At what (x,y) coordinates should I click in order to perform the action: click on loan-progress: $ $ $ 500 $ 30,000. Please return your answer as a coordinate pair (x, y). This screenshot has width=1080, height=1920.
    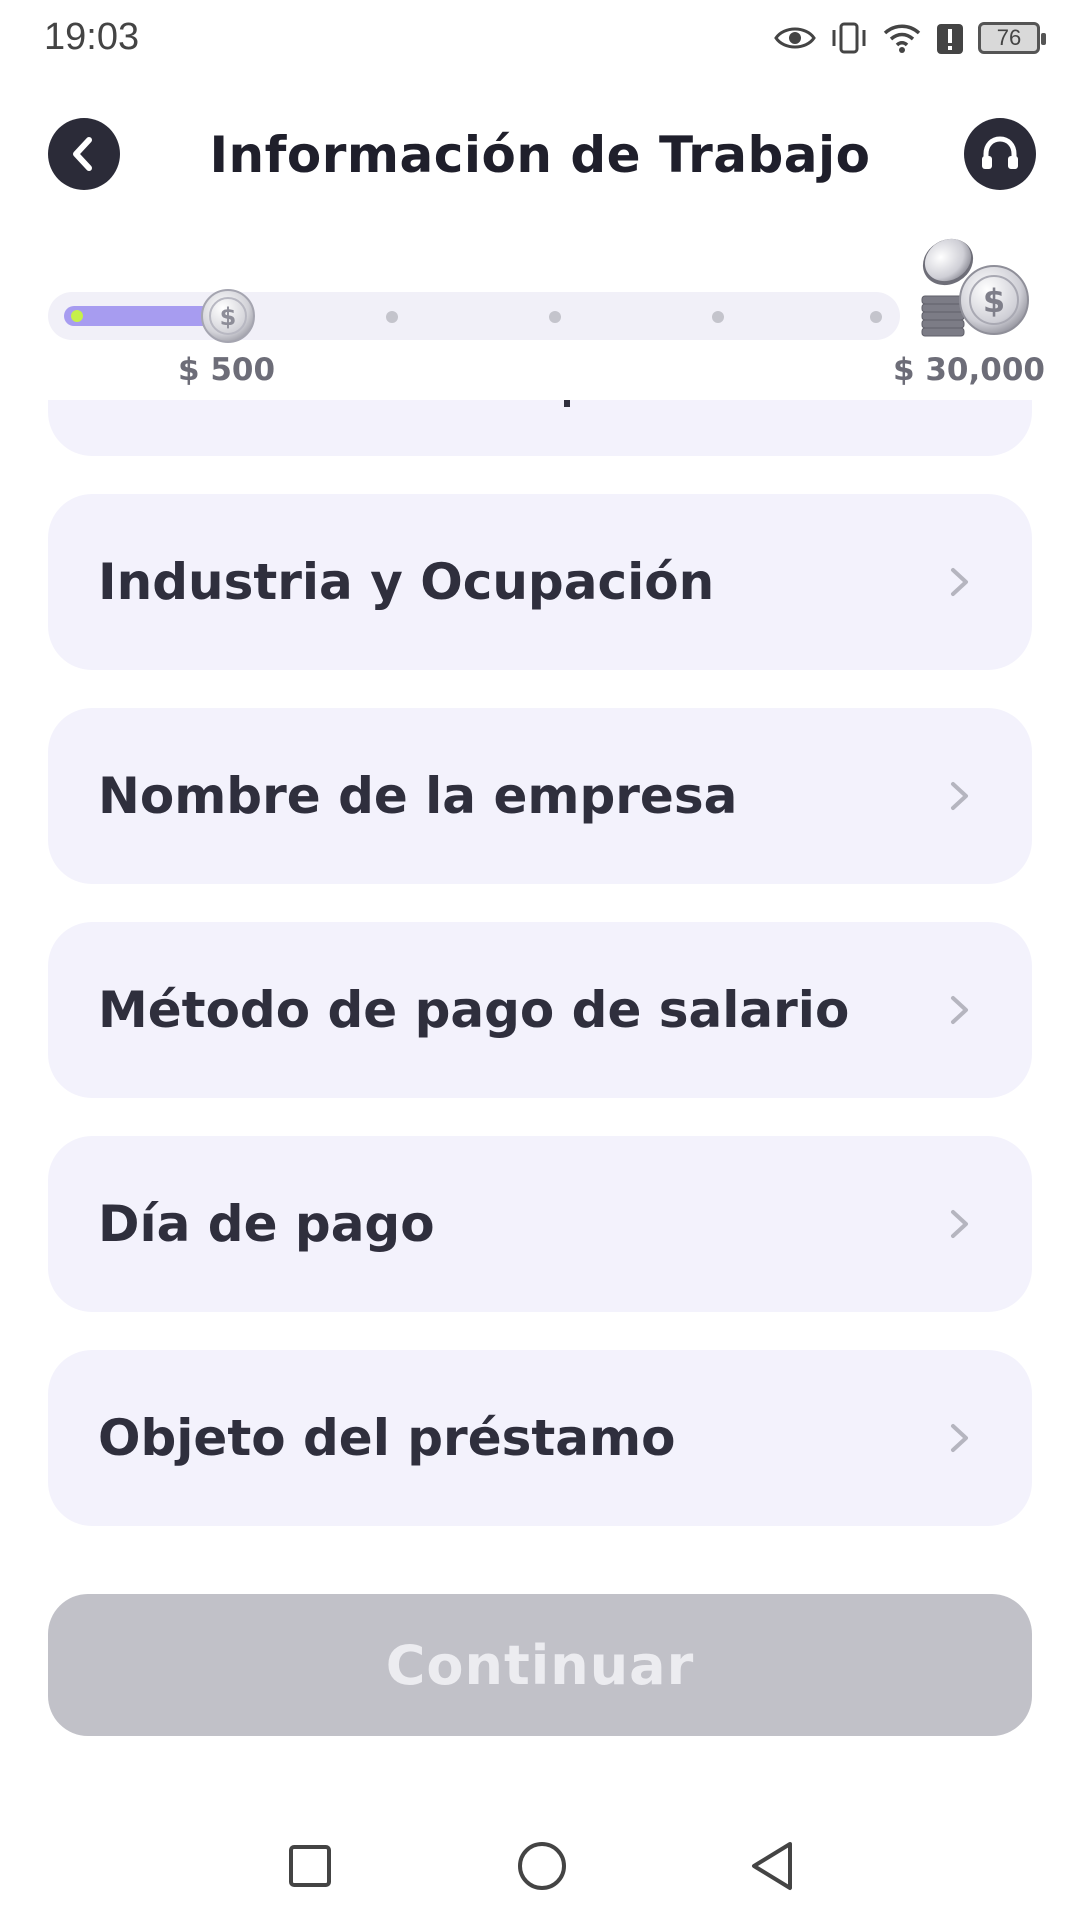
    Looking at the image, I should click on (540, 315).